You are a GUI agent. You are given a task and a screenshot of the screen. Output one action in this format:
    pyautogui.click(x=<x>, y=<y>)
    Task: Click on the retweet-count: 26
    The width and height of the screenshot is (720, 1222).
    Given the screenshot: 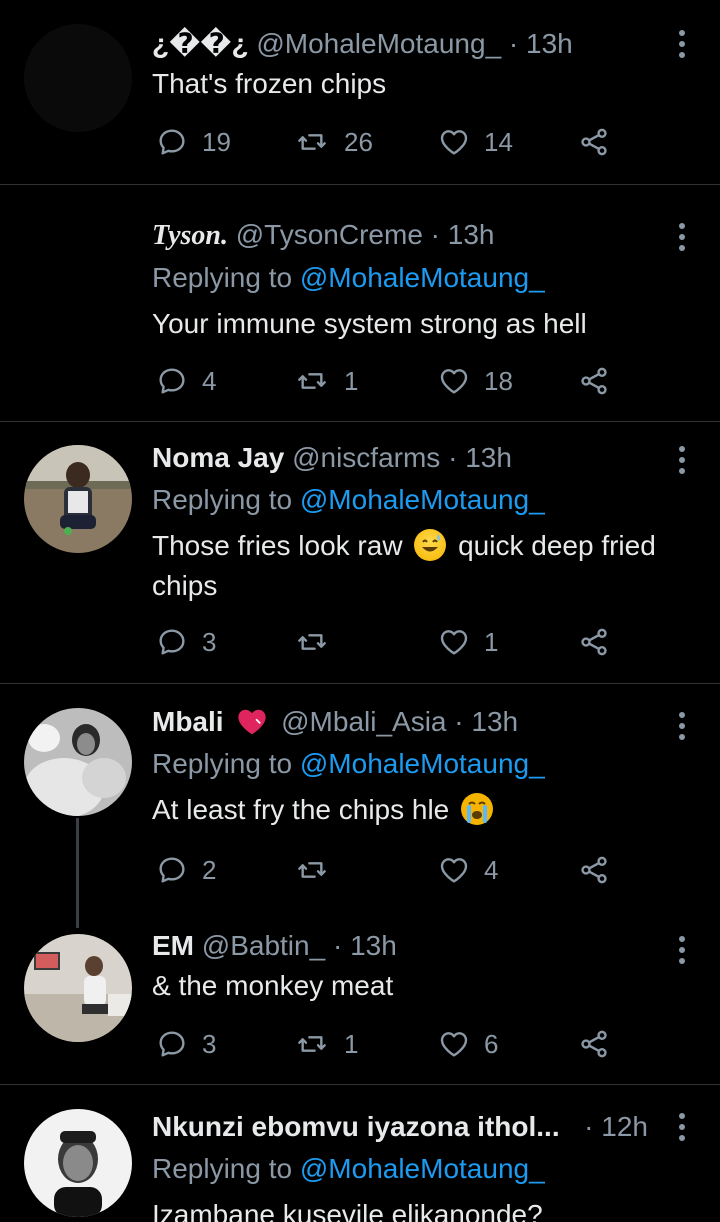 What is the action you would take?
    pyautogui.click(x=358, y=141)
    